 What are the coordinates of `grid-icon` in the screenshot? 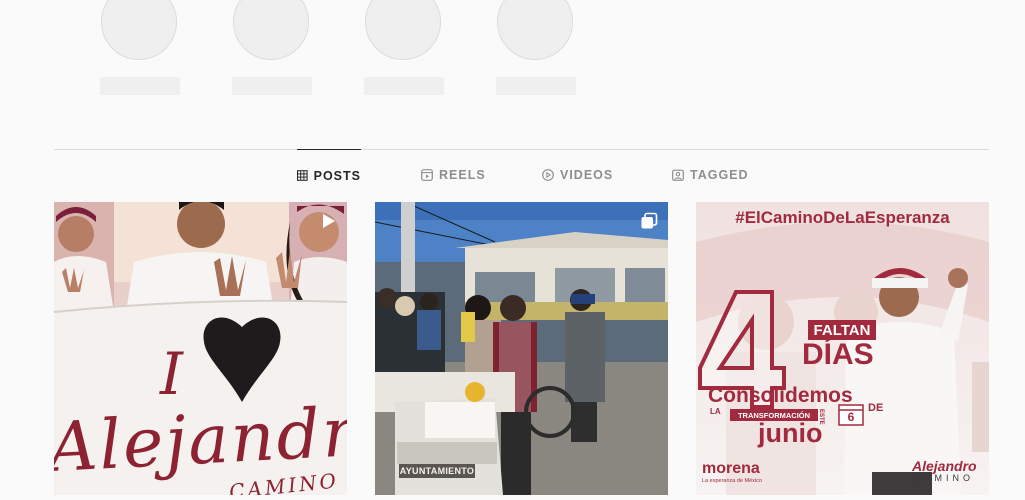 It's located at (302, 175).